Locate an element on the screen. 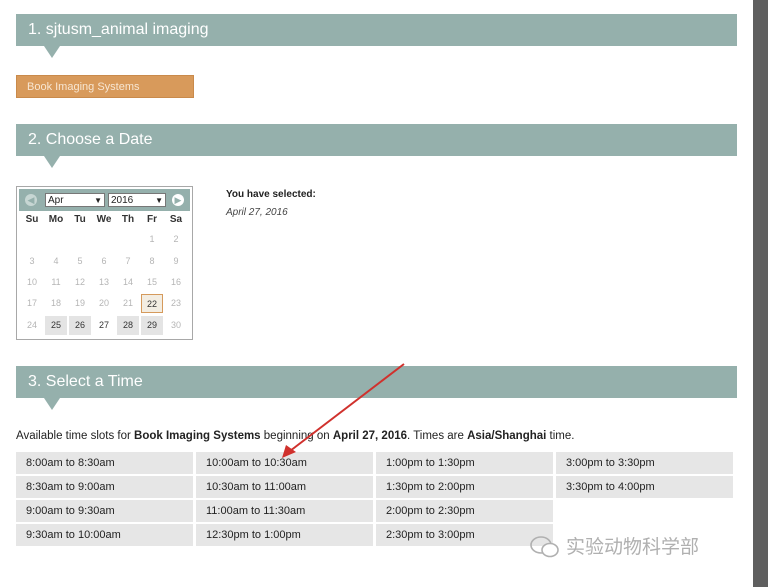 This screenshot has width=768, height=587. wechat-icon is located at coordinates (544, 547).